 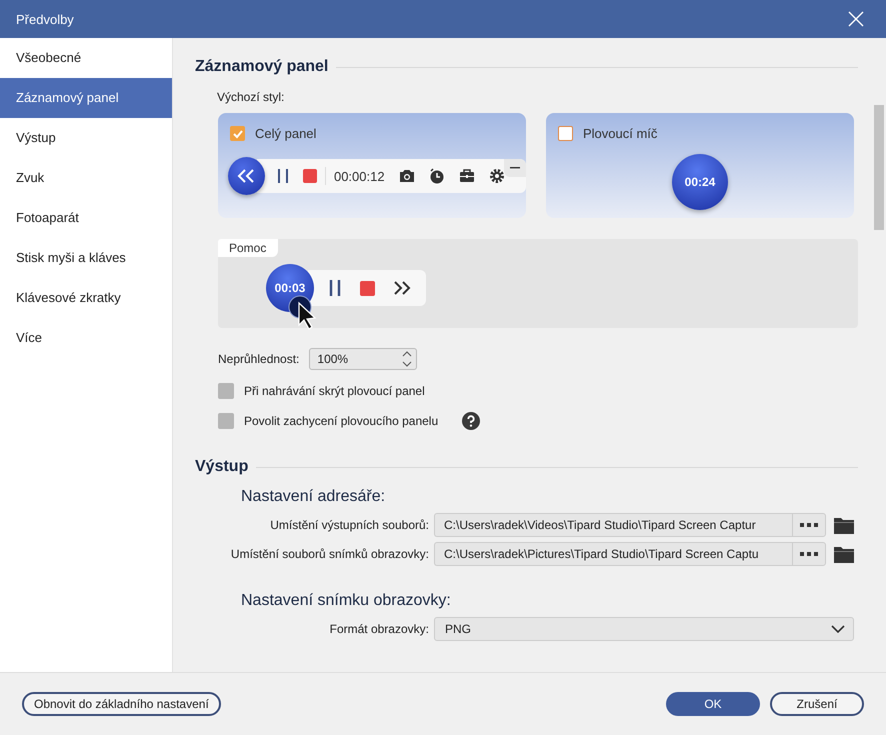 I want to click on help-icon, so click(x=471, y=421).